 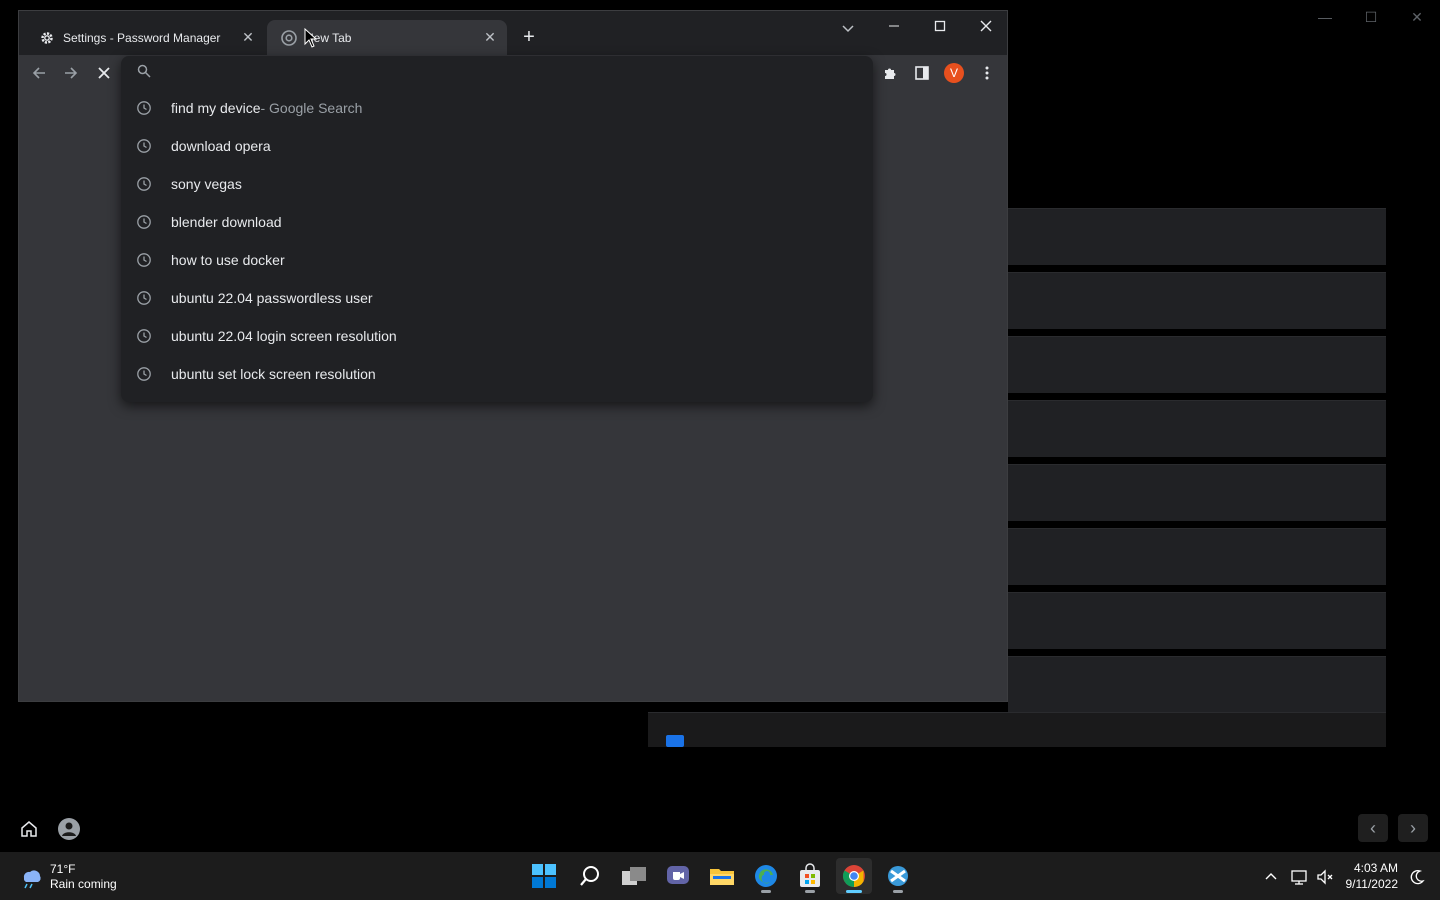 I want to click on suggestion-item: ubuntu 22.04 login screen resolution, so click(x=497, y=336).